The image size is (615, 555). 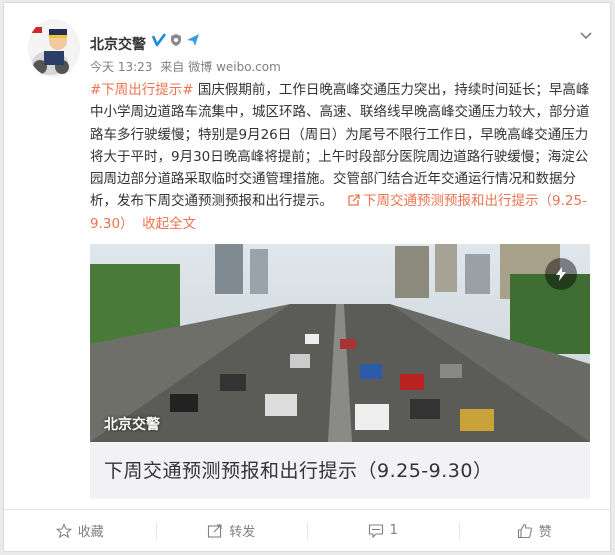 I want to click on like-button: 赞, so click(x=534, y=530).